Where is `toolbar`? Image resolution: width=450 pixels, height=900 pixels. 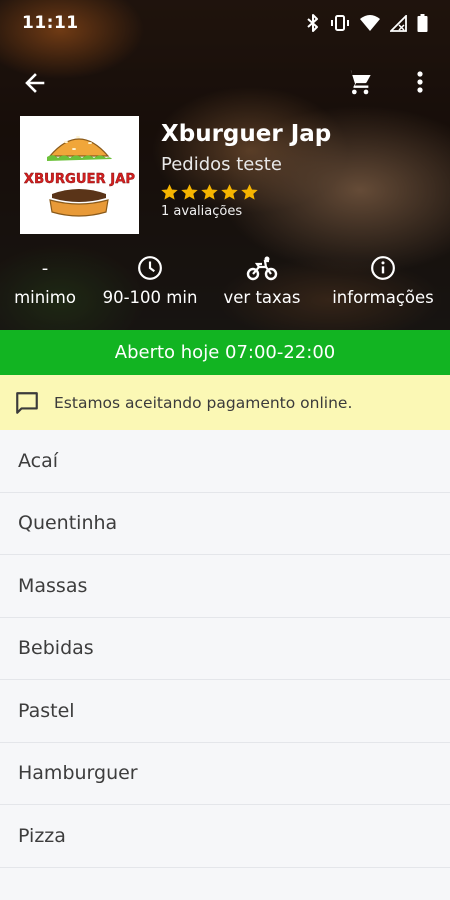
toolbar is located at coordinates (225, 82).